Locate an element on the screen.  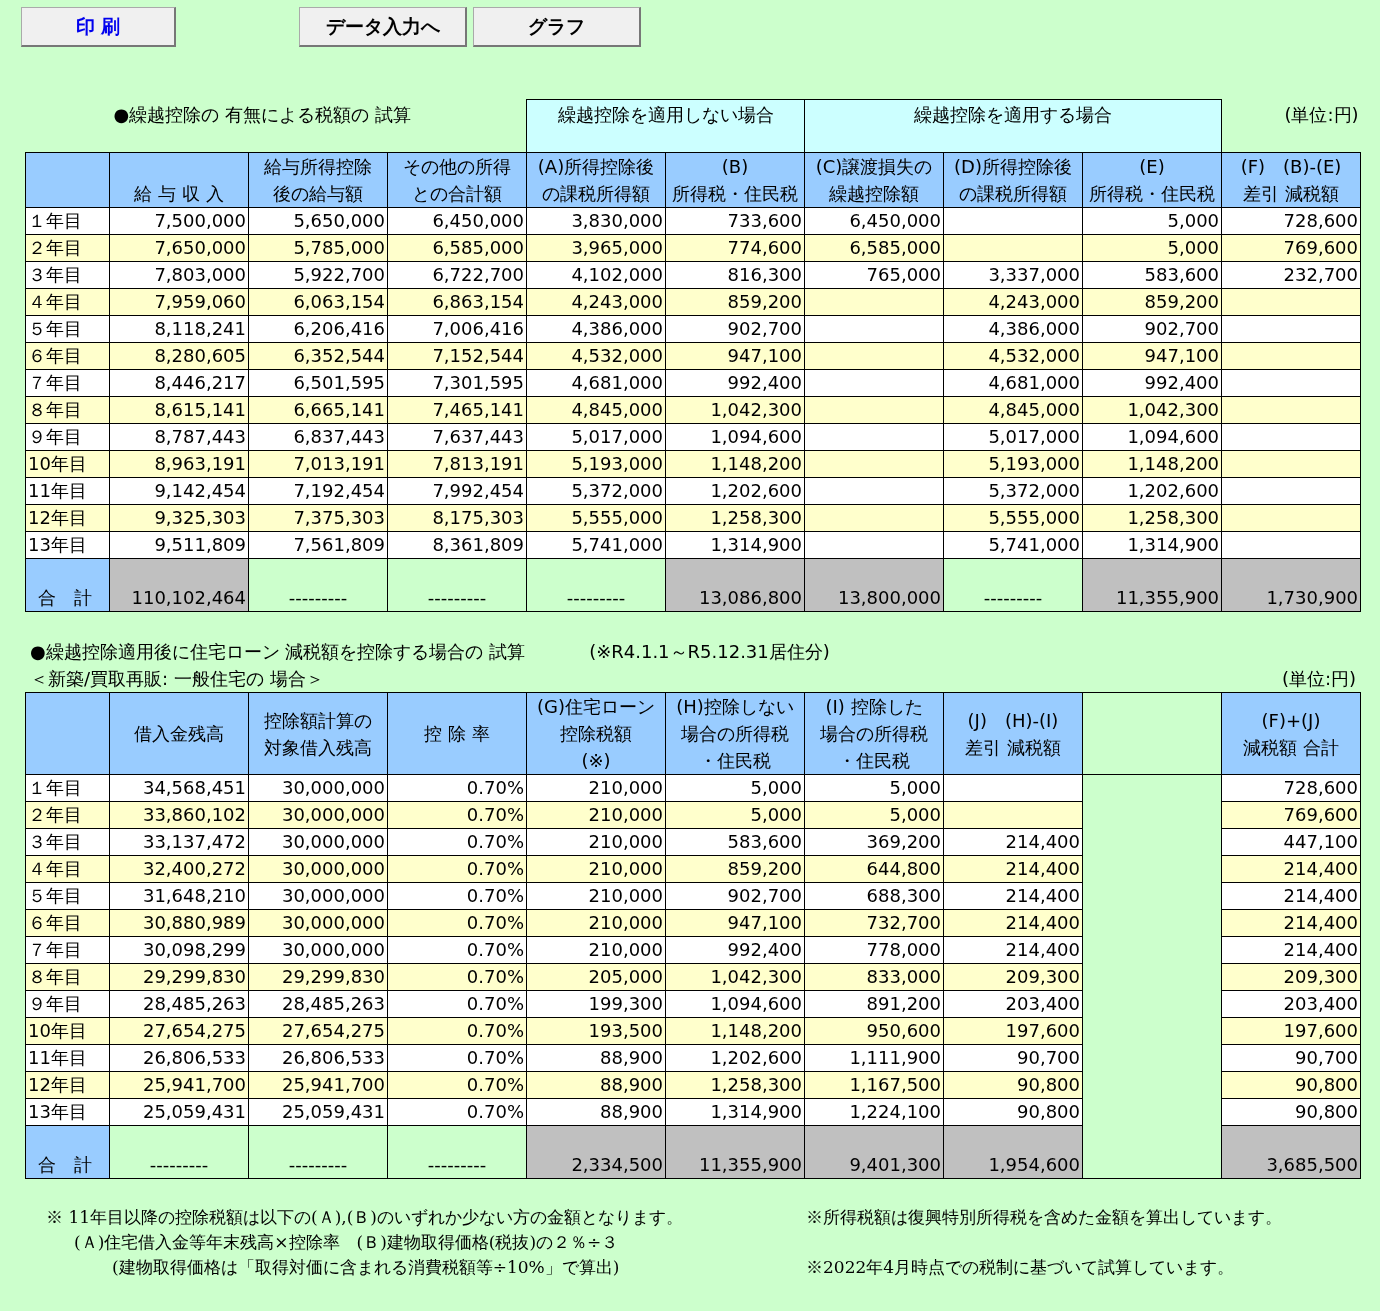
column-header: 給与所得控除 後の給与額 is located at coordinates (318, 180).